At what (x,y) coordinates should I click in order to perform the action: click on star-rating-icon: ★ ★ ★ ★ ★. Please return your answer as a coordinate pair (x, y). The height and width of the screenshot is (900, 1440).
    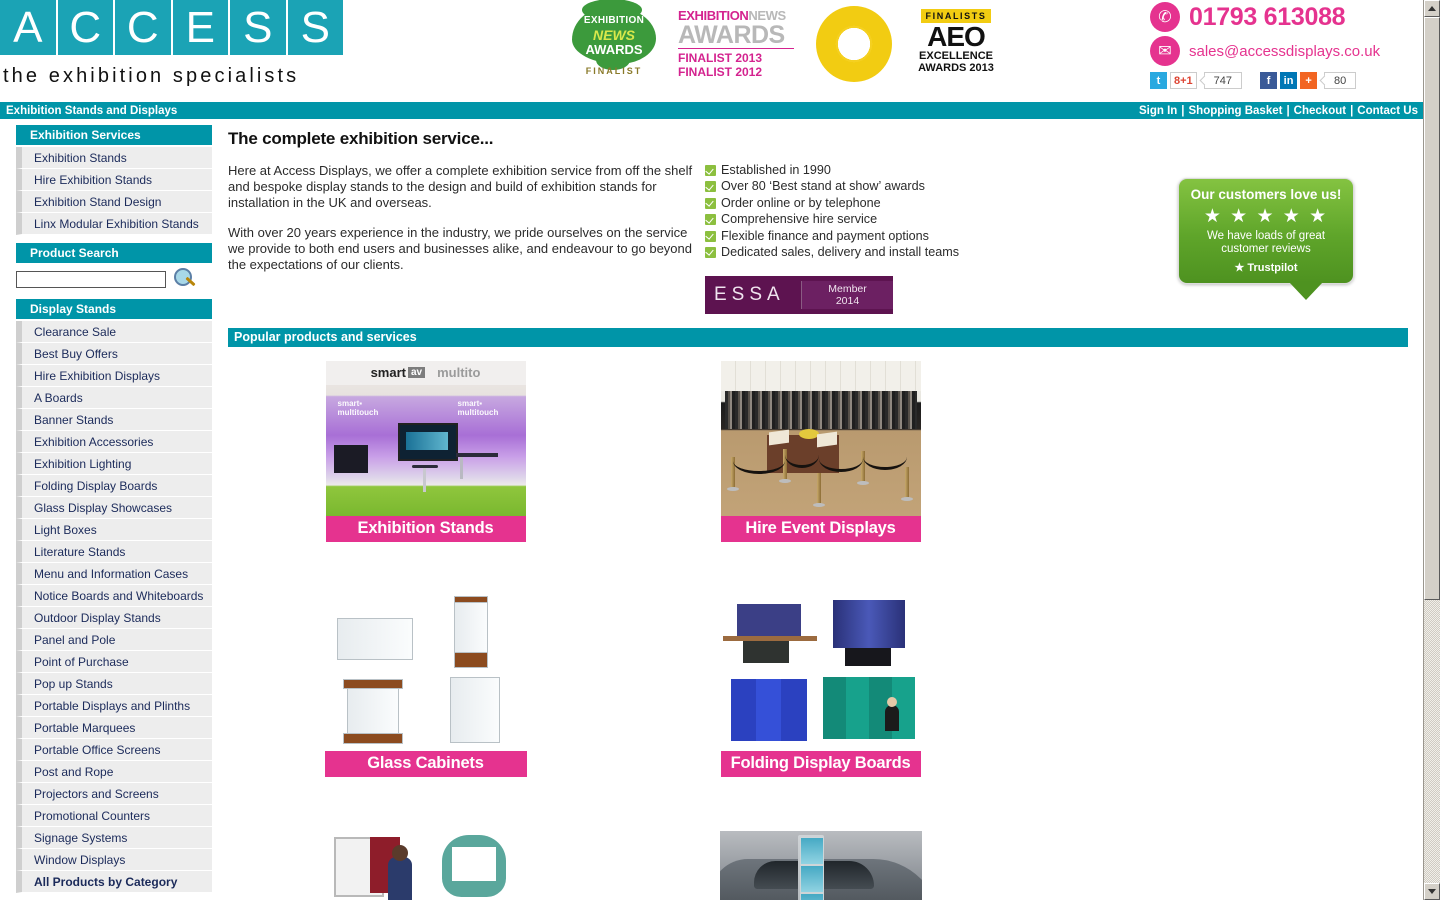
    Looking at the image, I should click on (1266, 216).